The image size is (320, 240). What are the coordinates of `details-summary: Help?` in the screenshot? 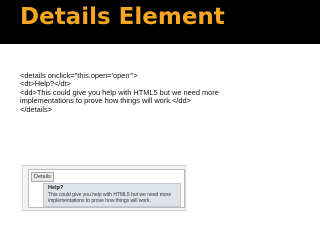 It's located at (55, 188).